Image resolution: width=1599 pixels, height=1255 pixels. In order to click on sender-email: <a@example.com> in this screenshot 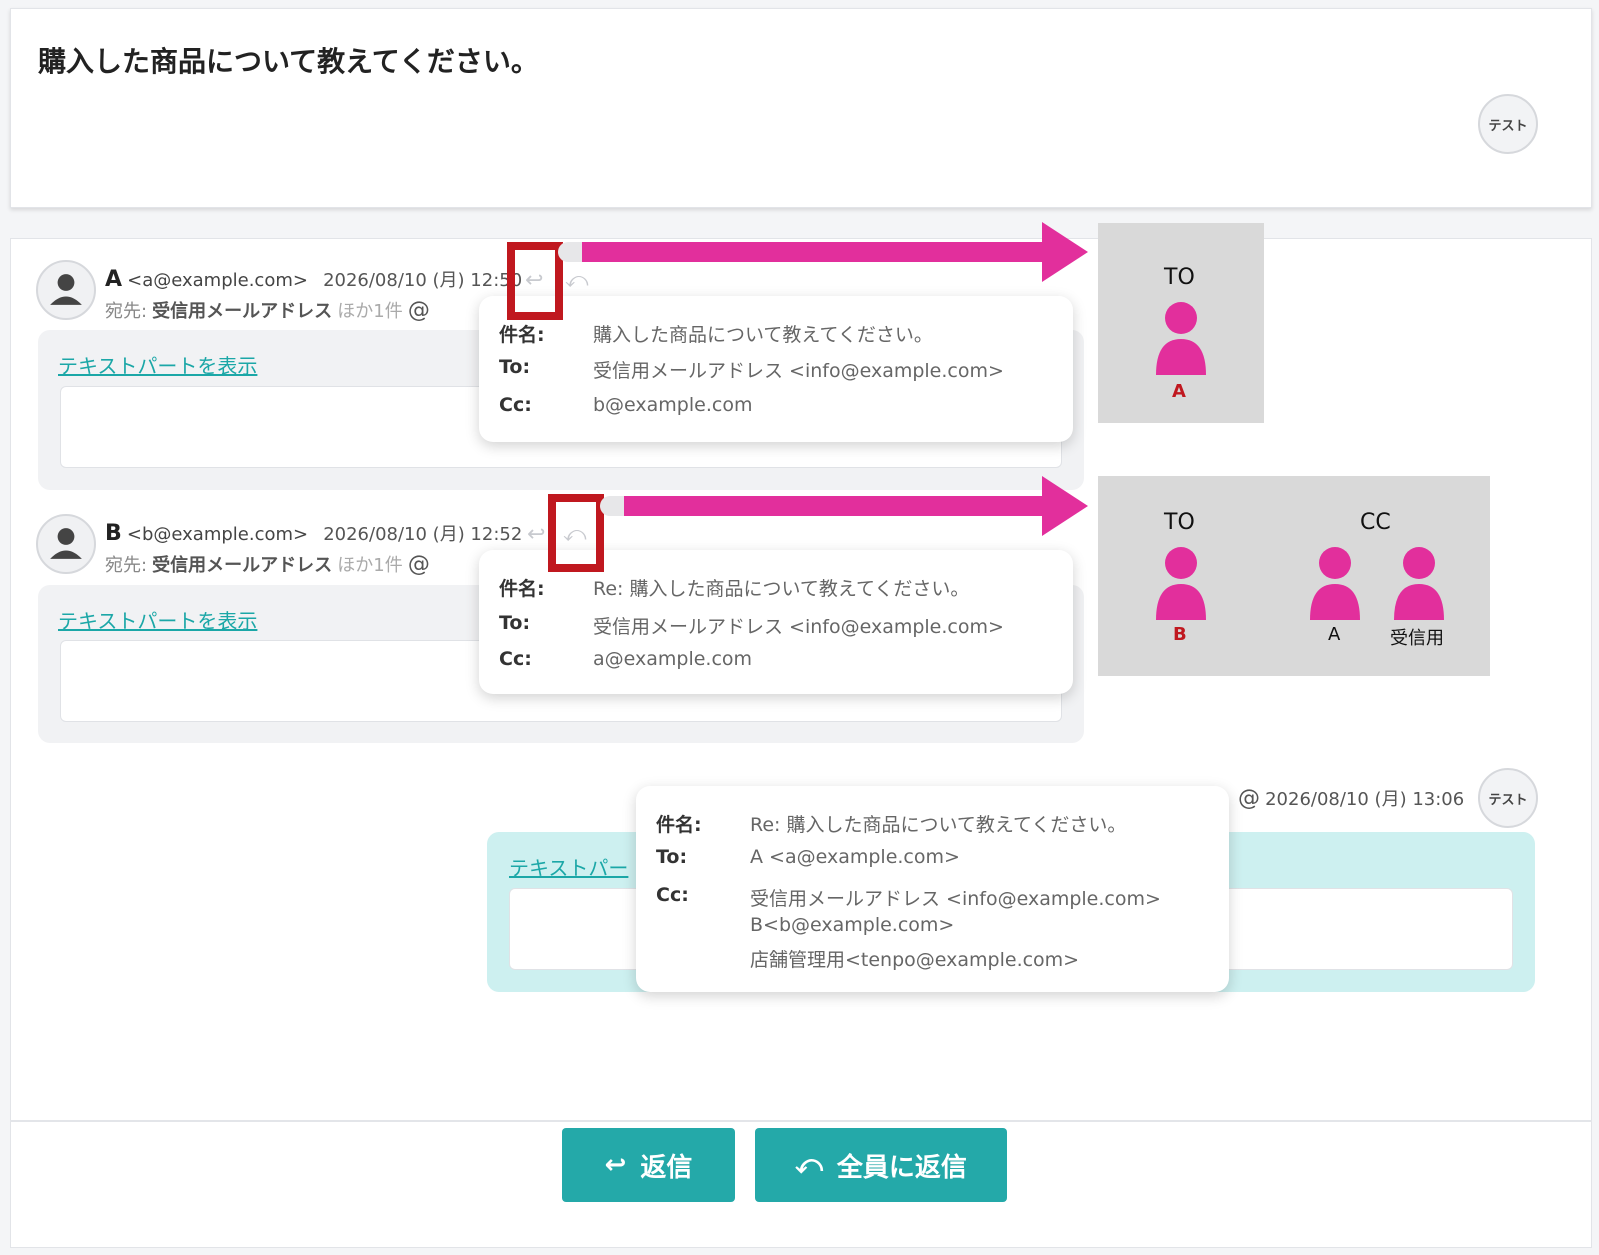, I will do `click(217, 280)`.